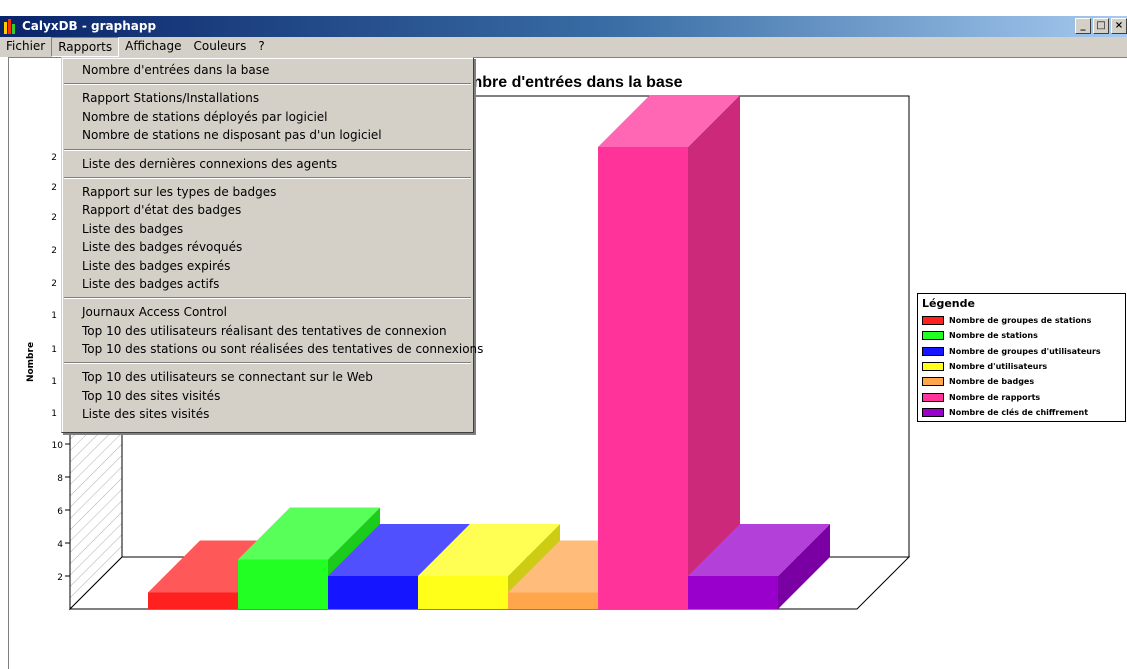 Image resolution: width=1127 pixels, height=669 pixels. I want to click on menu-item-report: Liste des badges actifs, so click(267, 284).